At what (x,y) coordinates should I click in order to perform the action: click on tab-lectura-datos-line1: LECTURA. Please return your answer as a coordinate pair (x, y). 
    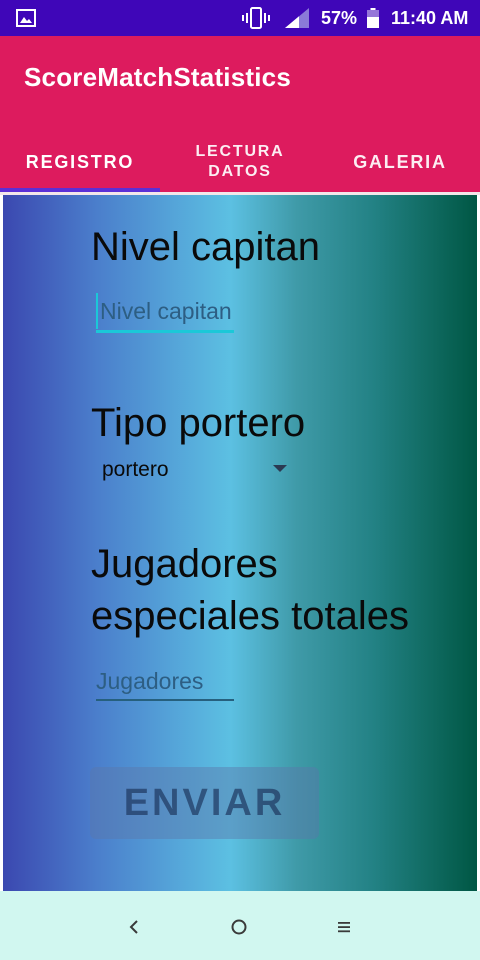
    Looking at the image, I should click on (240, 151).